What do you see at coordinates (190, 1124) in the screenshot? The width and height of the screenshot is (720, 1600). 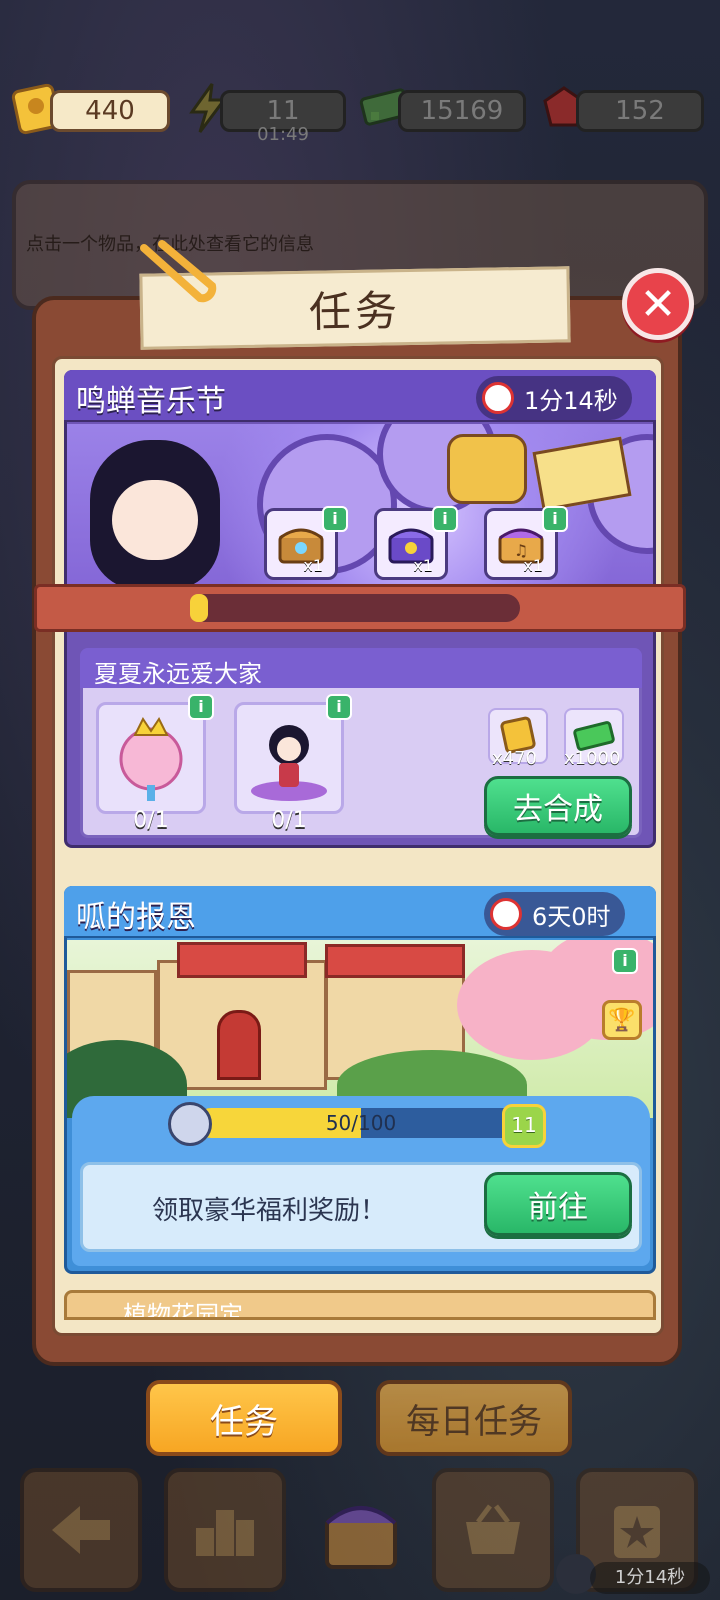 I see `music-note-icon` at bounding box center [190, 1124].